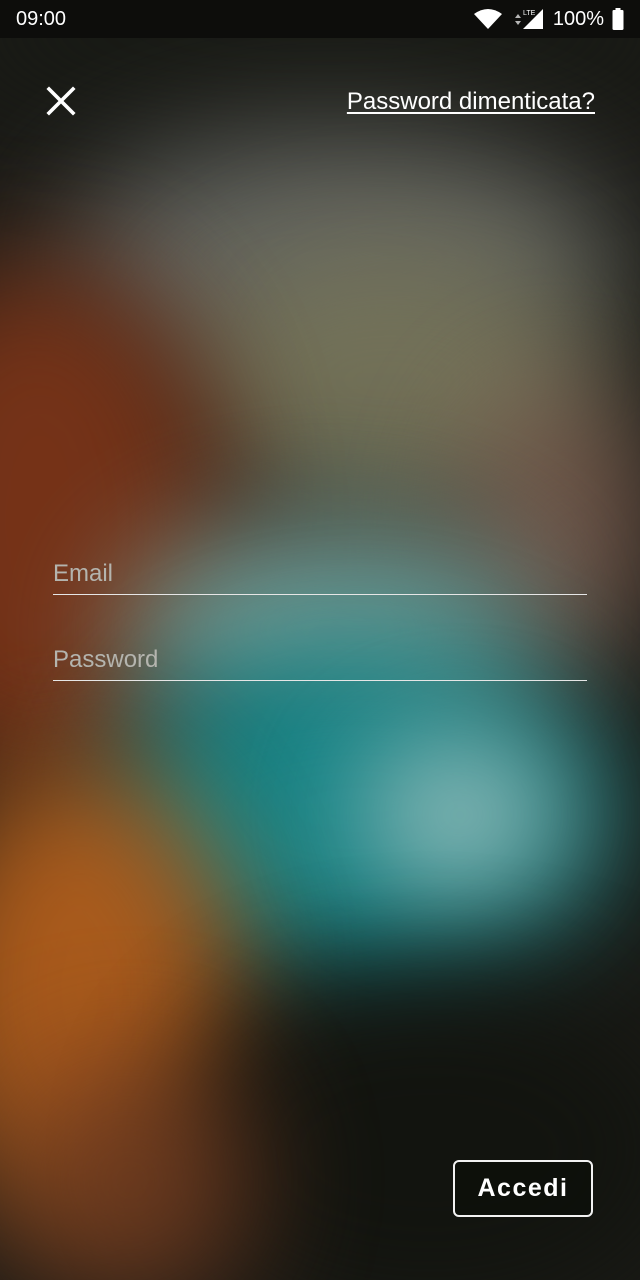  I want to click on password-input, so click(320, 663).